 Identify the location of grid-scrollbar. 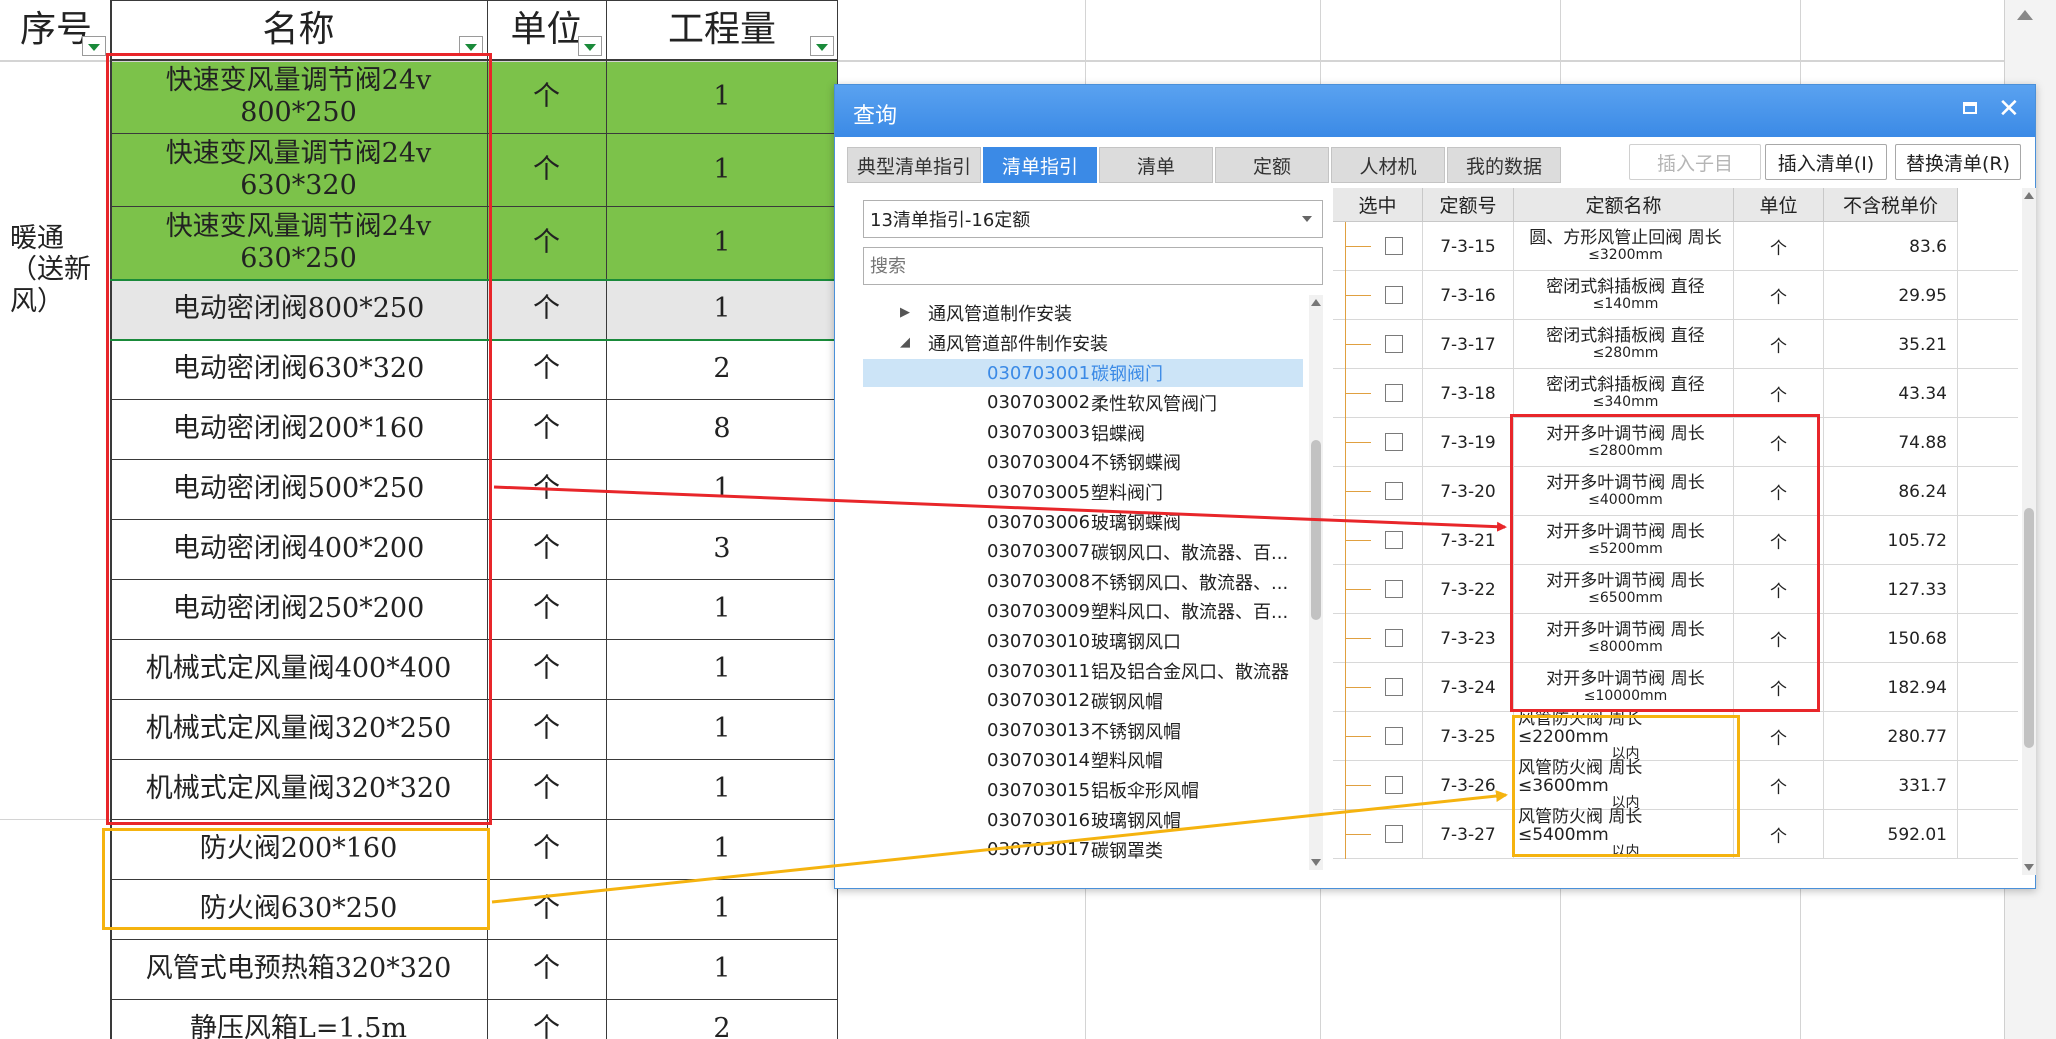
(2029, 531).